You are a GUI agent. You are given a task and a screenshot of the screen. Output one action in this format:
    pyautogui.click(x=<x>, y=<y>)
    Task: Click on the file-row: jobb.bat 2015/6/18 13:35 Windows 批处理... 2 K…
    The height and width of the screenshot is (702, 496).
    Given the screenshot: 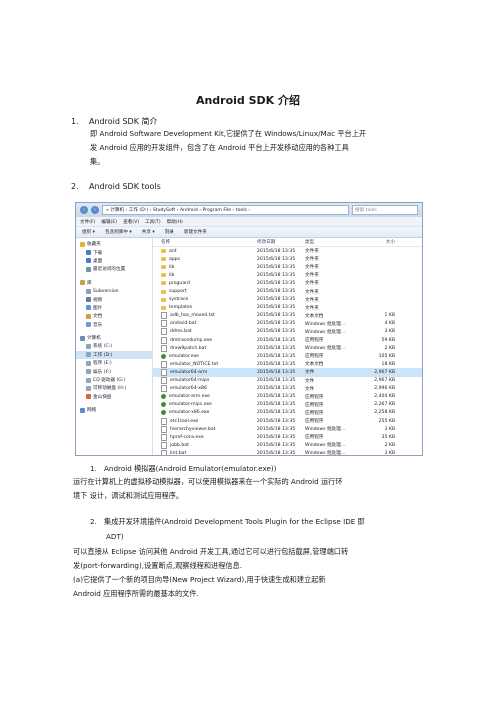 What is the action you would take?
    pyautogui.click(x=287, y=445)
    